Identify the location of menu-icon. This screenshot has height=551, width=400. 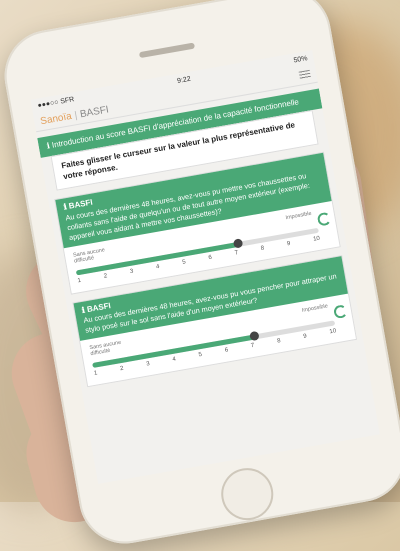
(304, 74).